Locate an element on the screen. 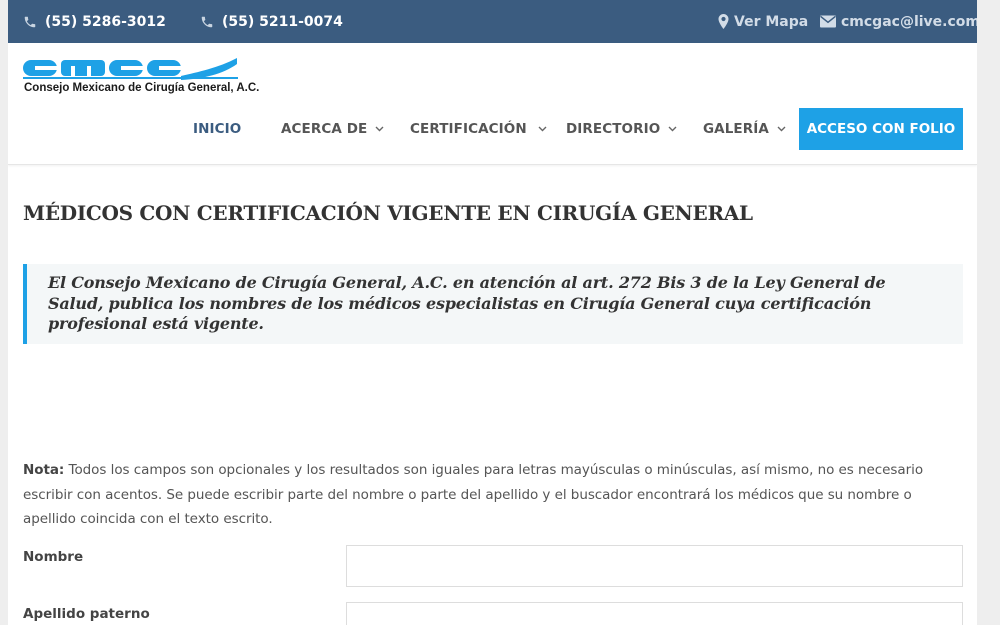  phone-number-2-text: (55) 5211-0074 is located at coordinates (282, 21).